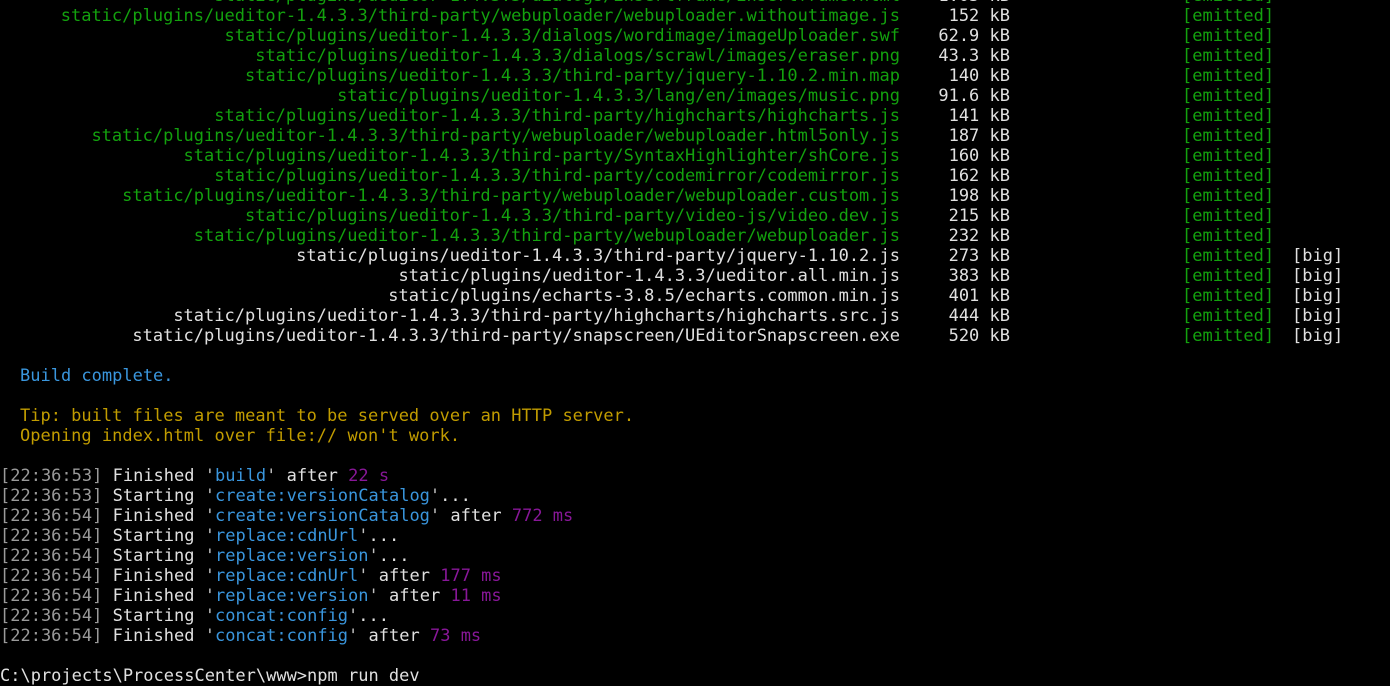 This screenshot has width=1390, height=686. I want to click on log-duration: 11 ms, so click(476, 596).